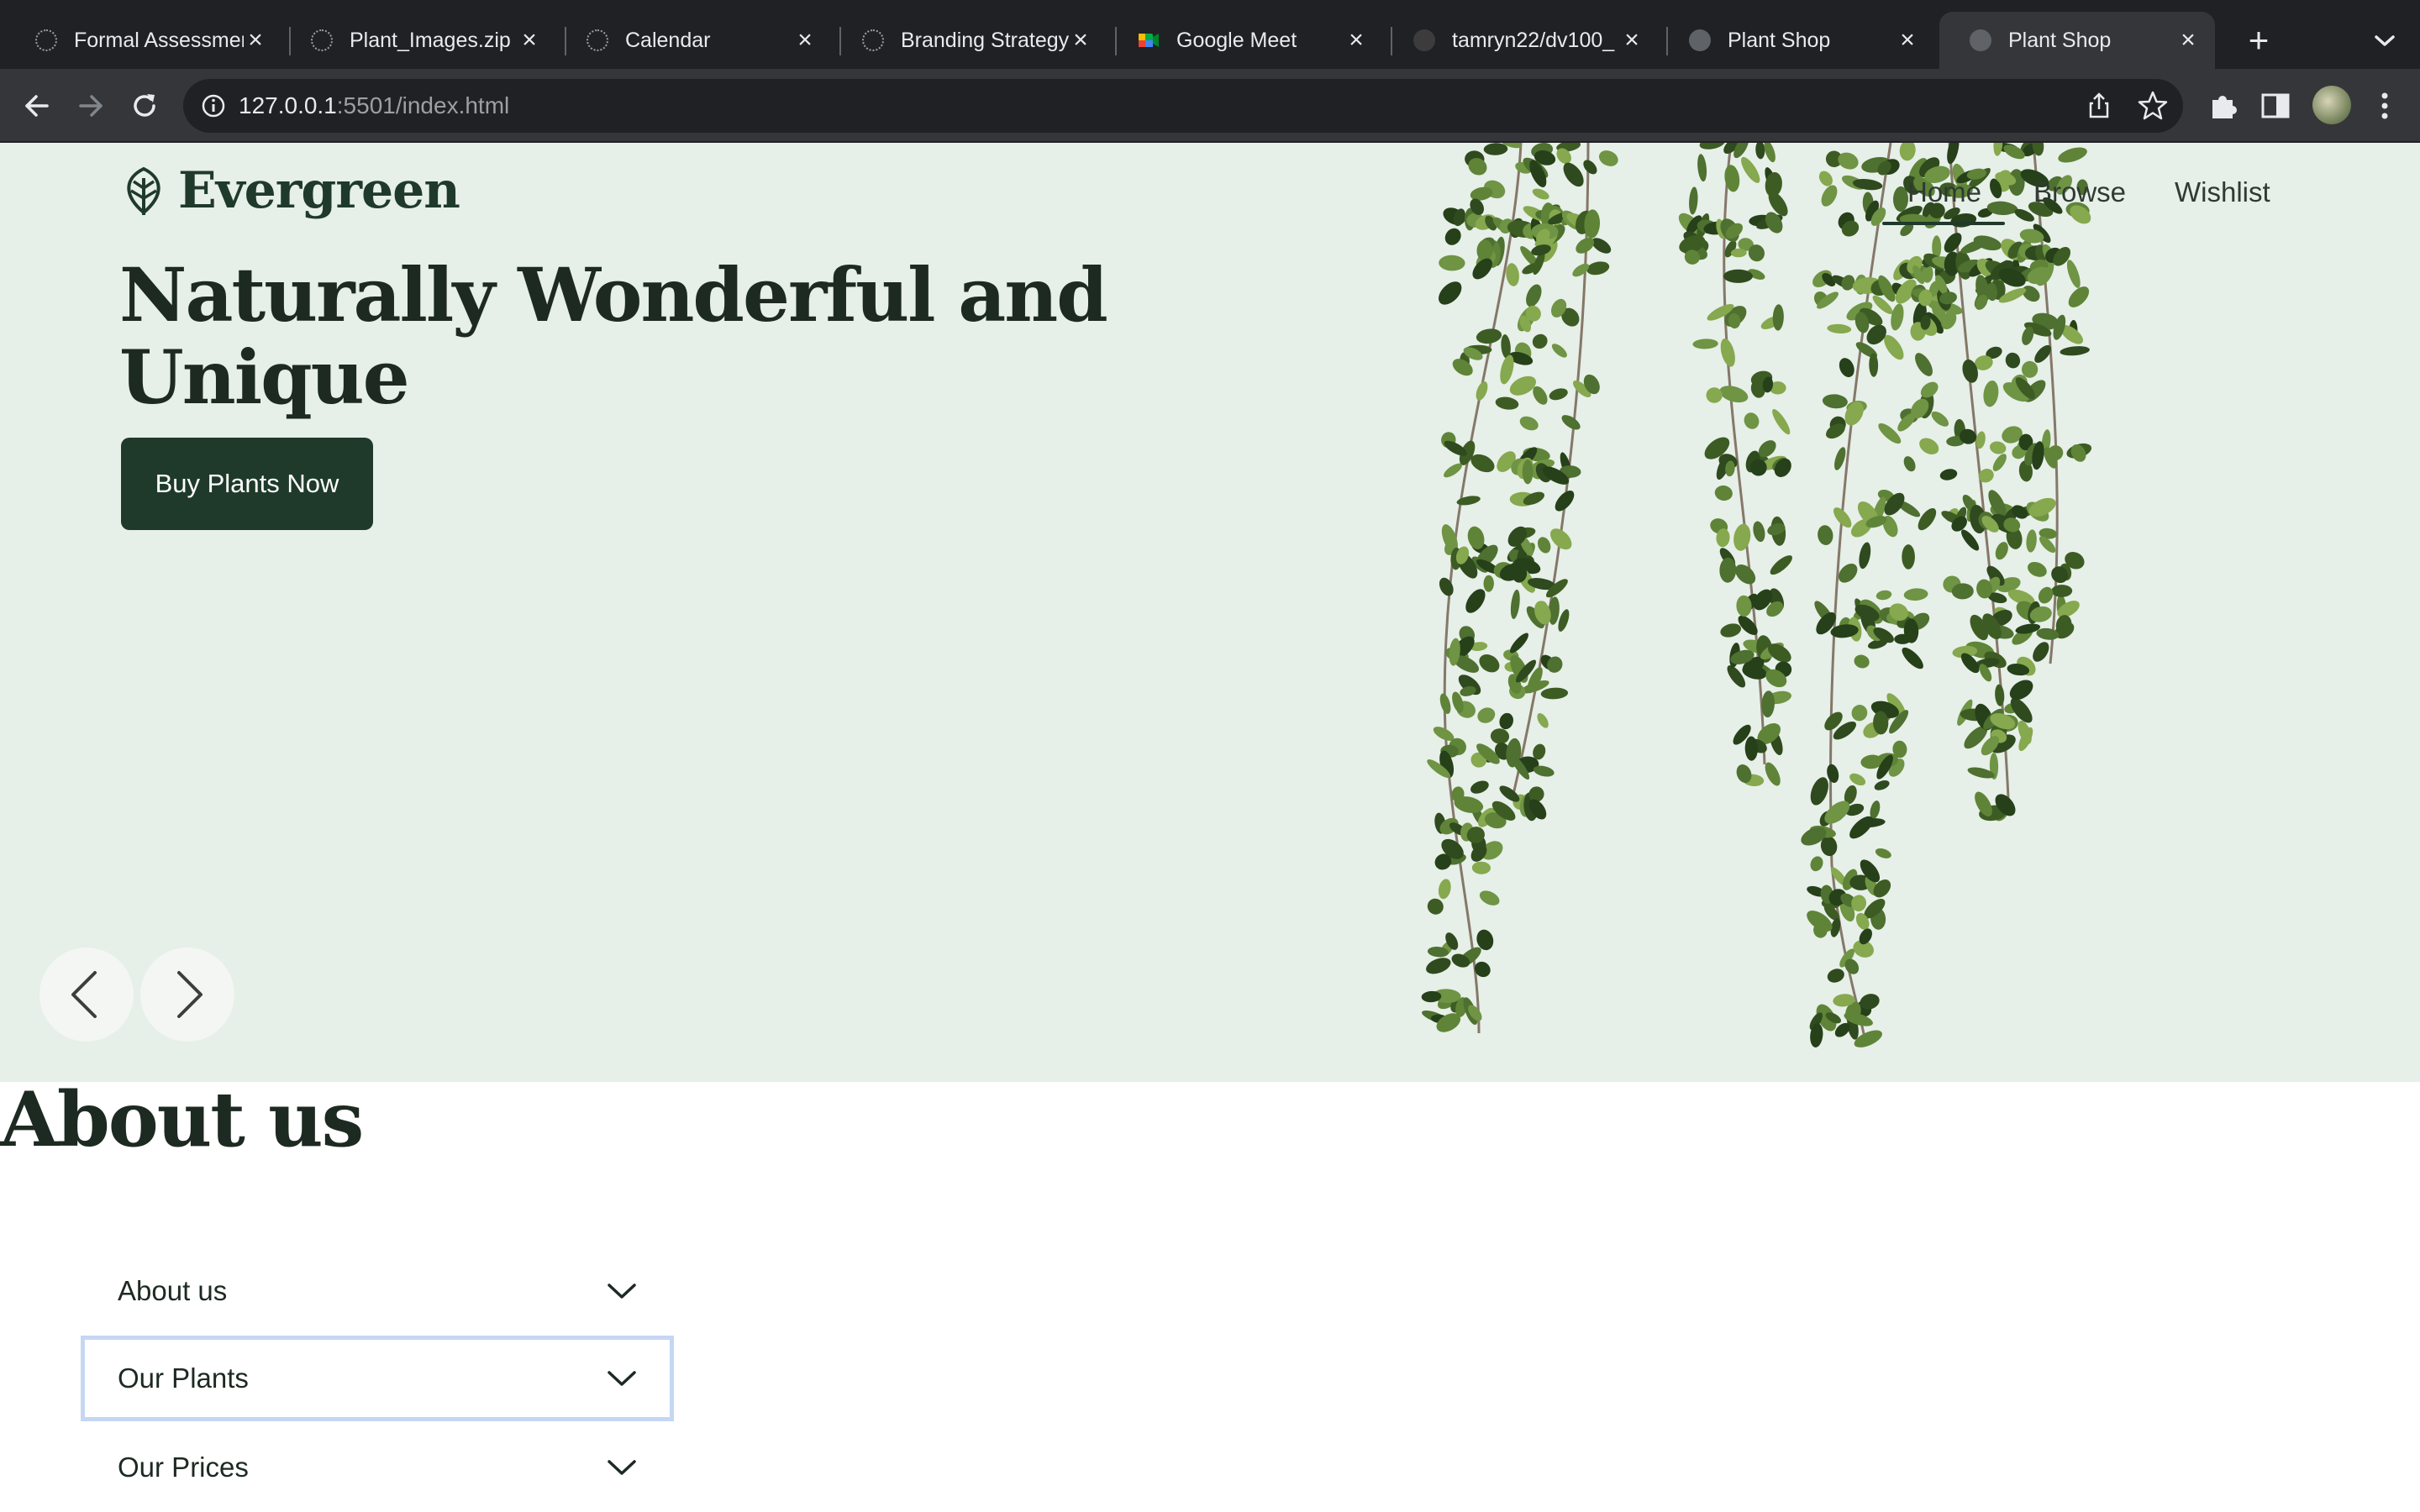 This screenshot has width=2420, height=1512. I want to click on nav-link-home: Home, so click(1944, 192).